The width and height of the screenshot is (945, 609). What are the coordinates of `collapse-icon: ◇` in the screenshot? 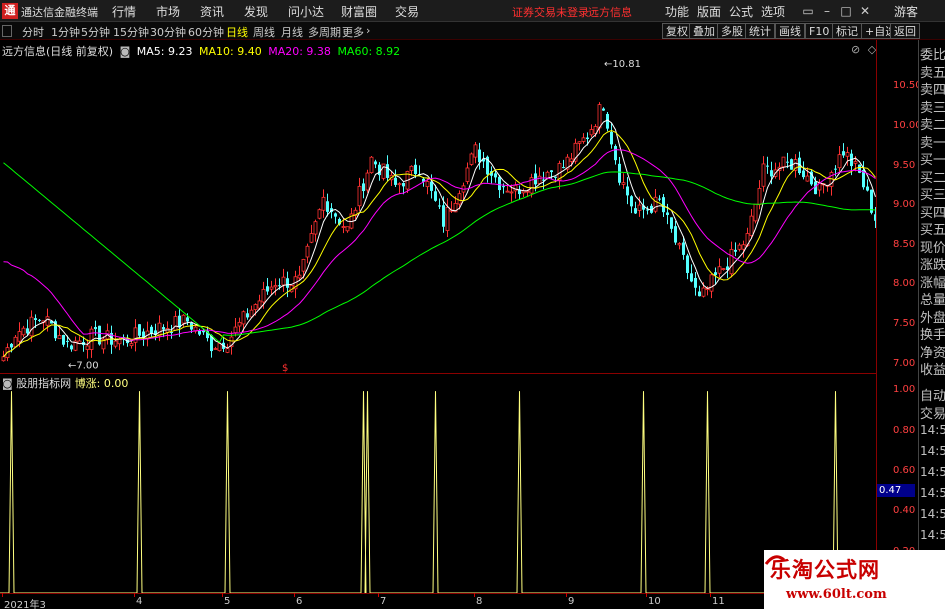 It's located at (872, 49).